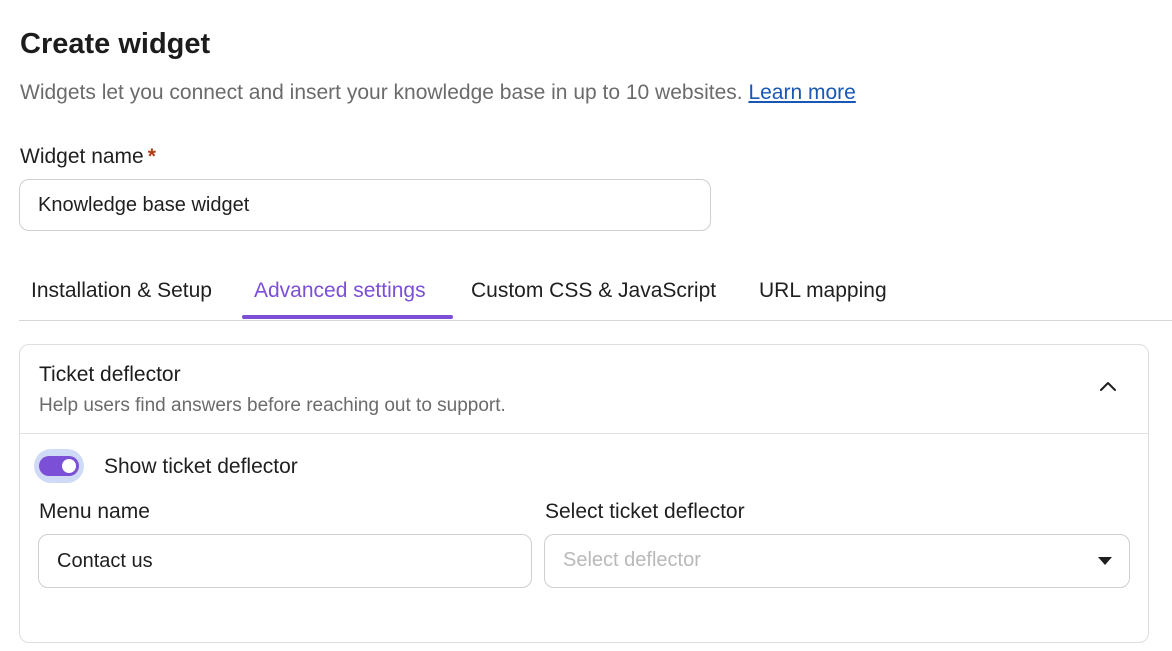  I want to click on toggle-track, so click(59, 466).